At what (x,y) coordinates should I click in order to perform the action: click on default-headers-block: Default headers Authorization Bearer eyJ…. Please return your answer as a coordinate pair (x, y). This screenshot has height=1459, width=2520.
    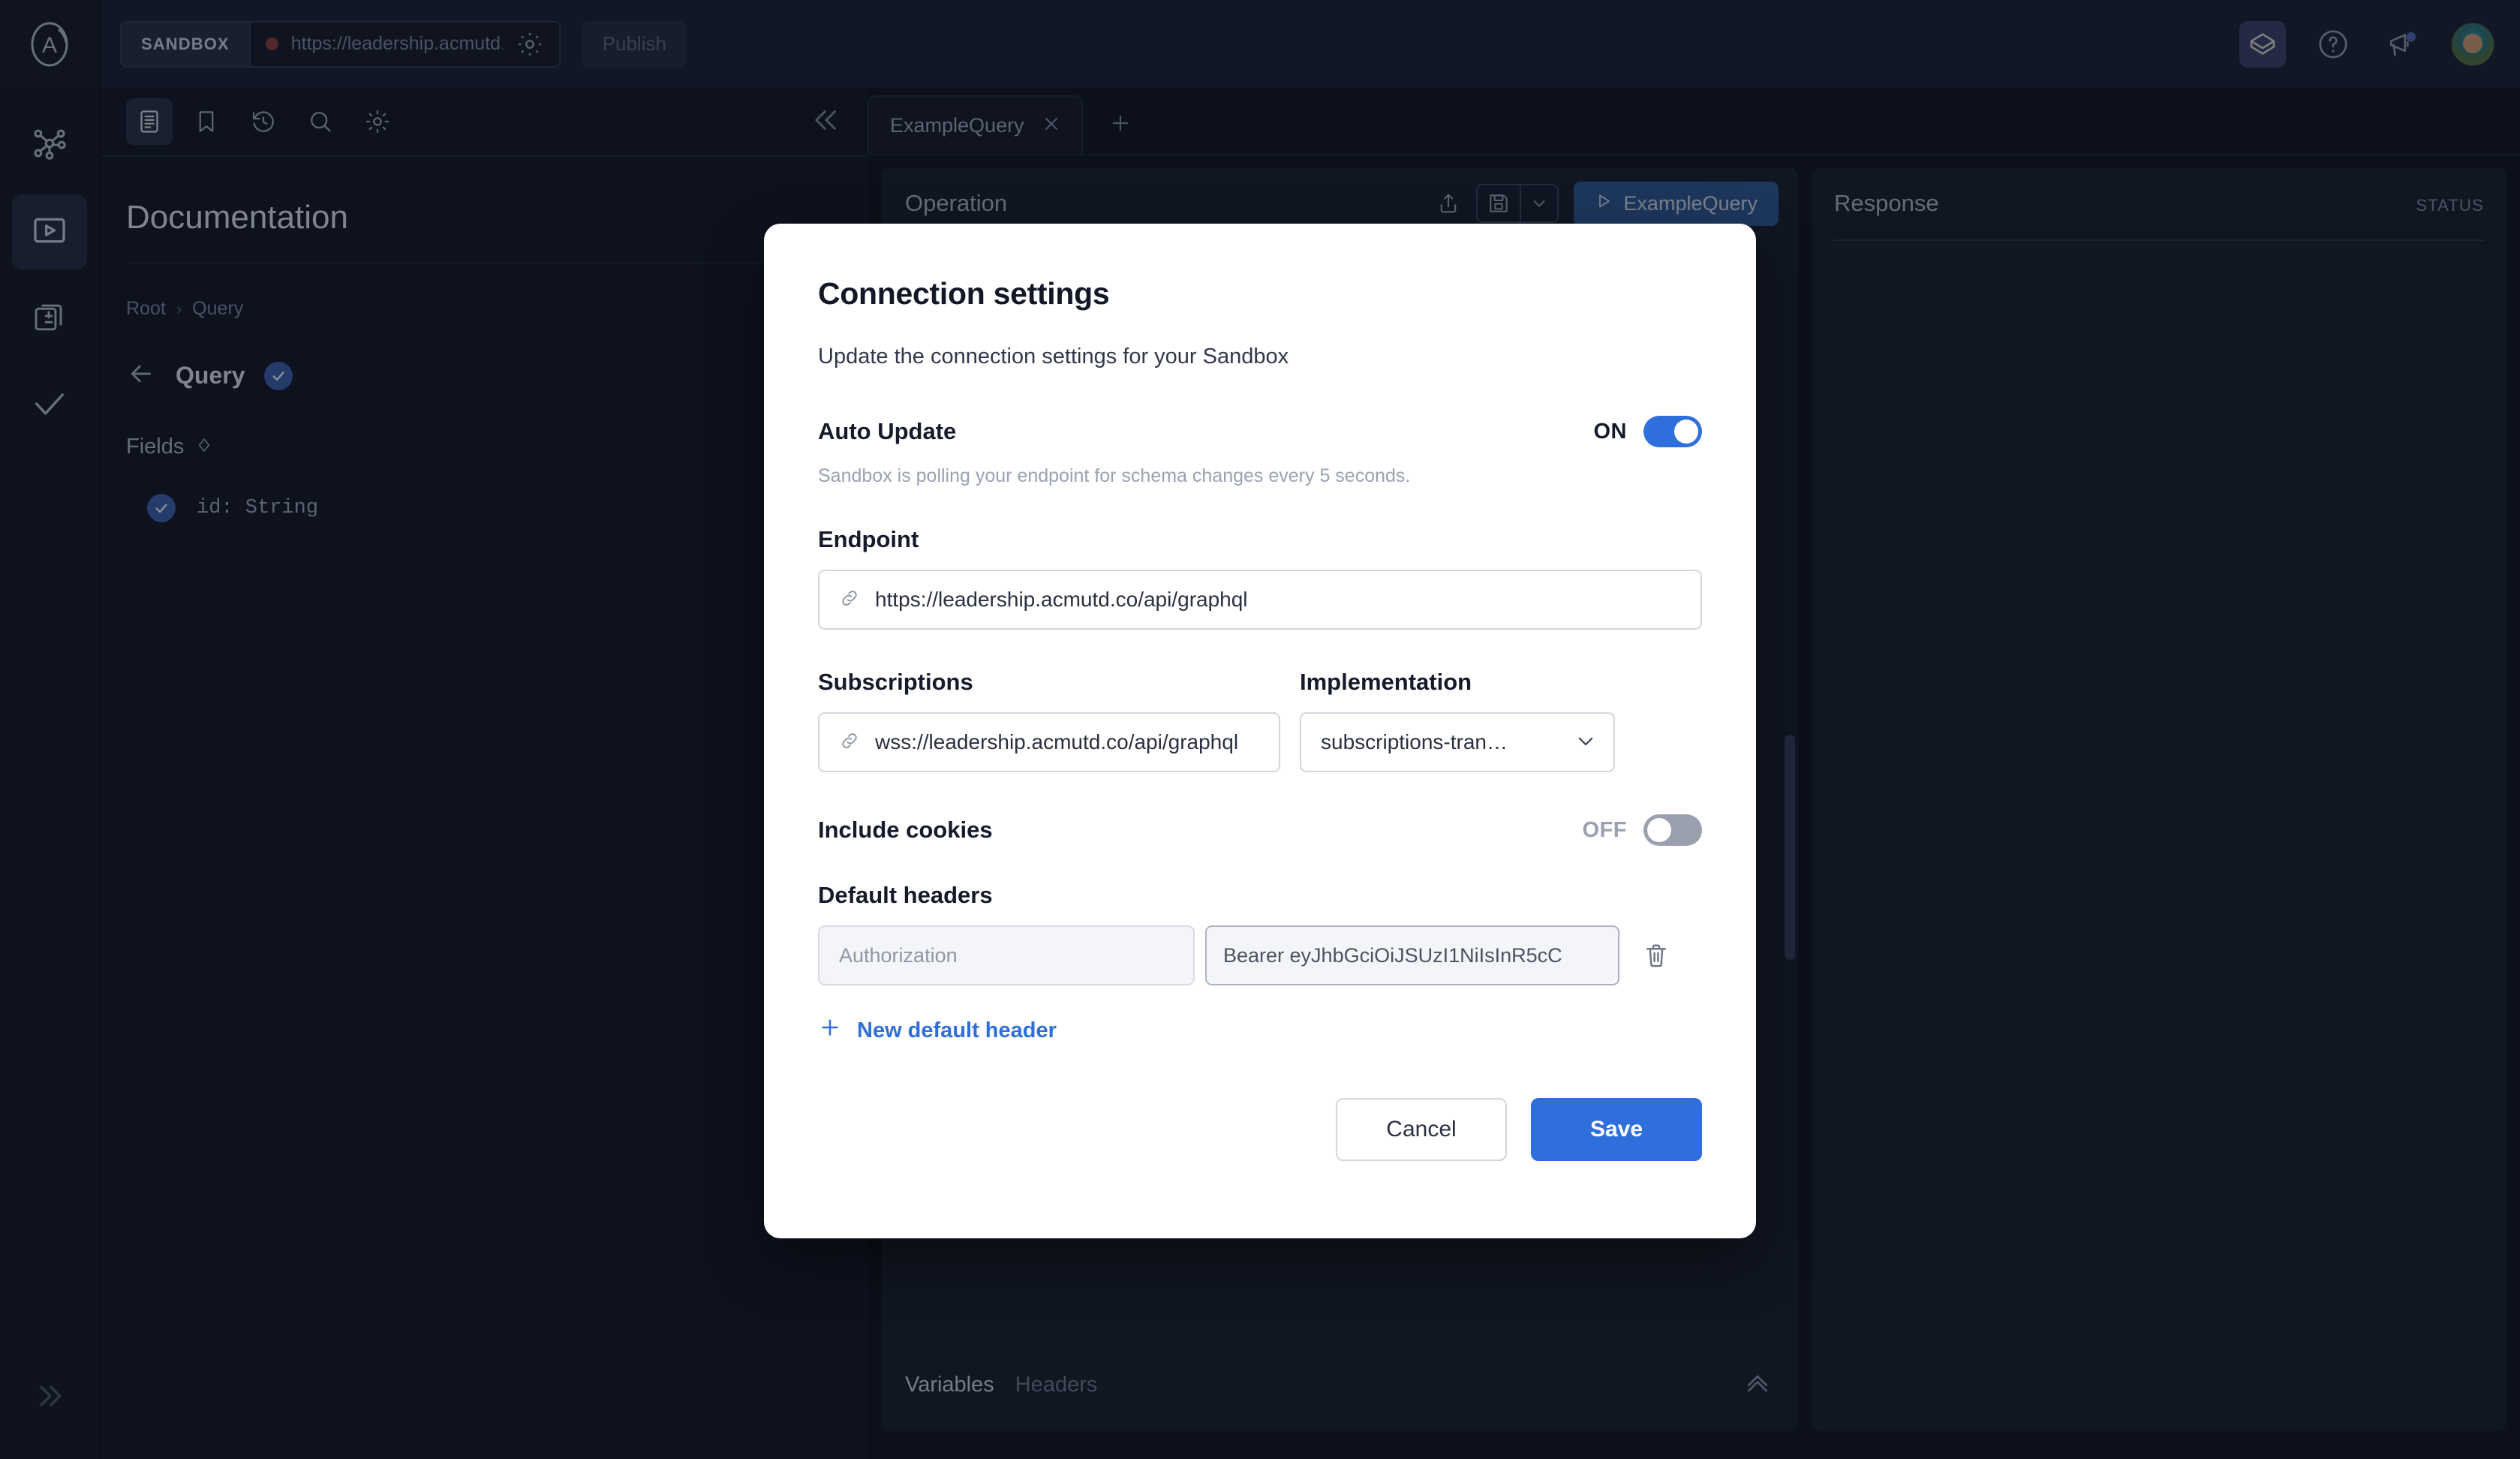
    Looking at the image, I should click on (1260, 964).